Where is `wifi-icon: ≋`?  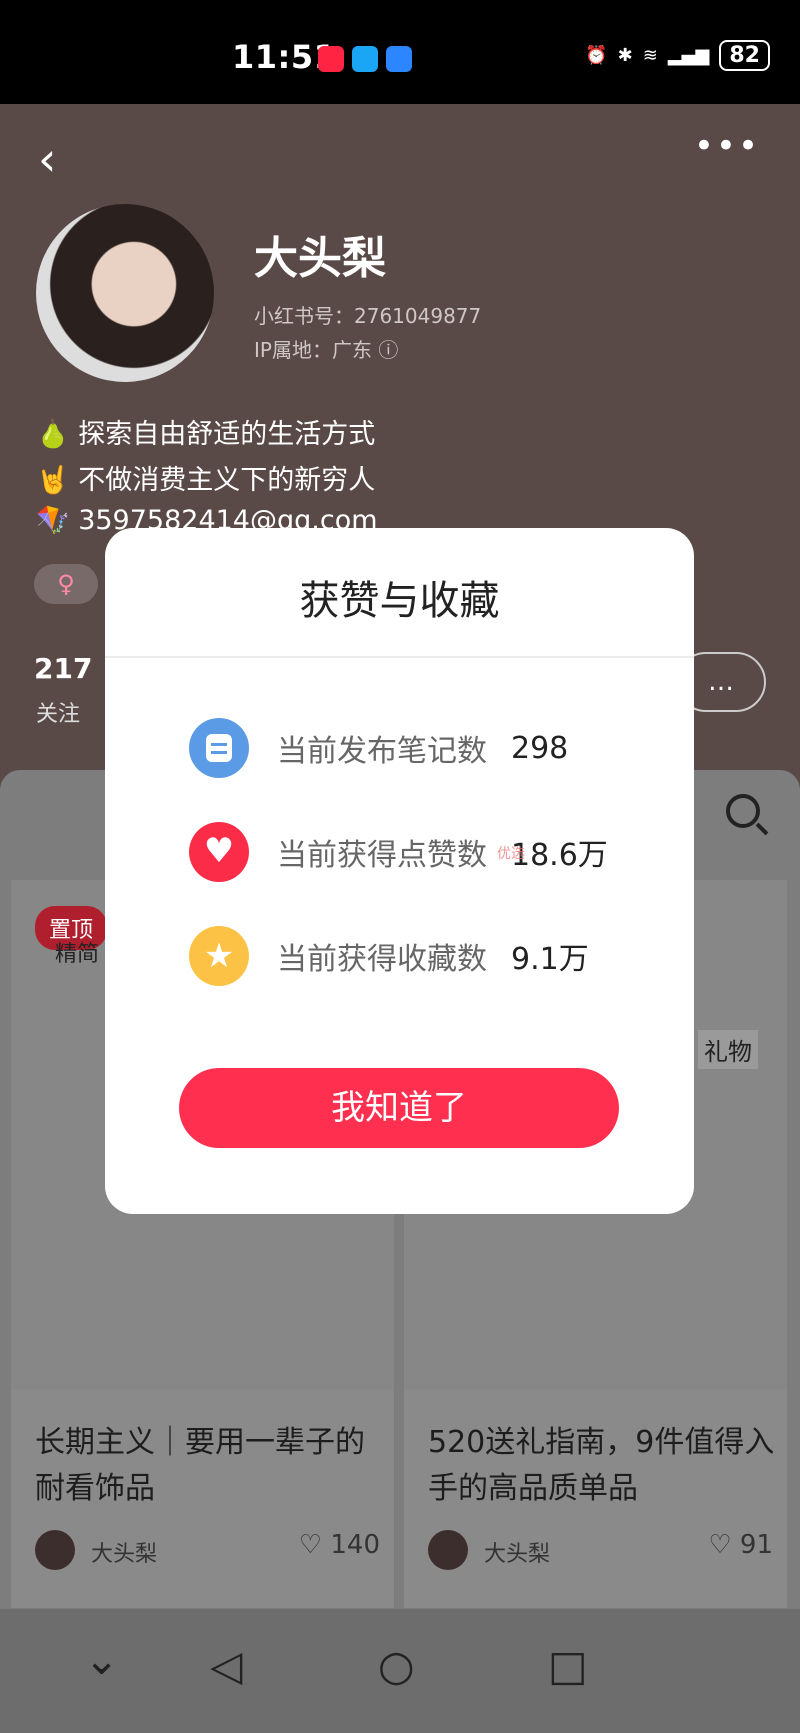 wifi-icon: ≋ is located at coordinates (650, 55).